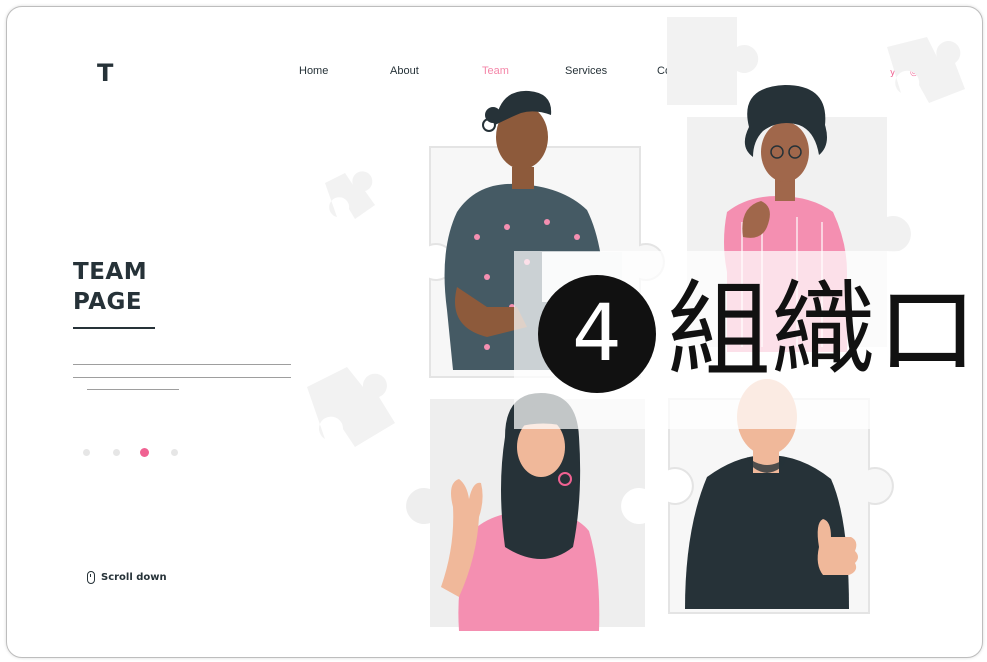 The width and height of the screenshot is (987, 662). Describe the element at coordinates (823, 330) in the screenshot. I see `caption-text: 組織ロ` at that location.